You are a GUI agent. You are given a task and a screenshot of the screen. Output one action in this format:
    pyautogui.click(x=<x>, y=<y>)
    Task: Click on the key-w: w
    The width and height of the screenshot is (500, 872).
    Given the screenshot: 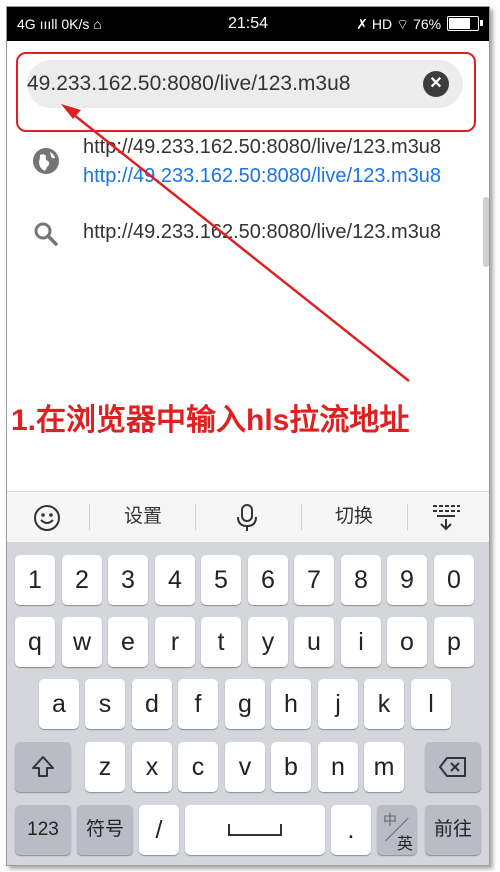 What is the action you would take?
    pyautogui.click(x=82, y=642)
    